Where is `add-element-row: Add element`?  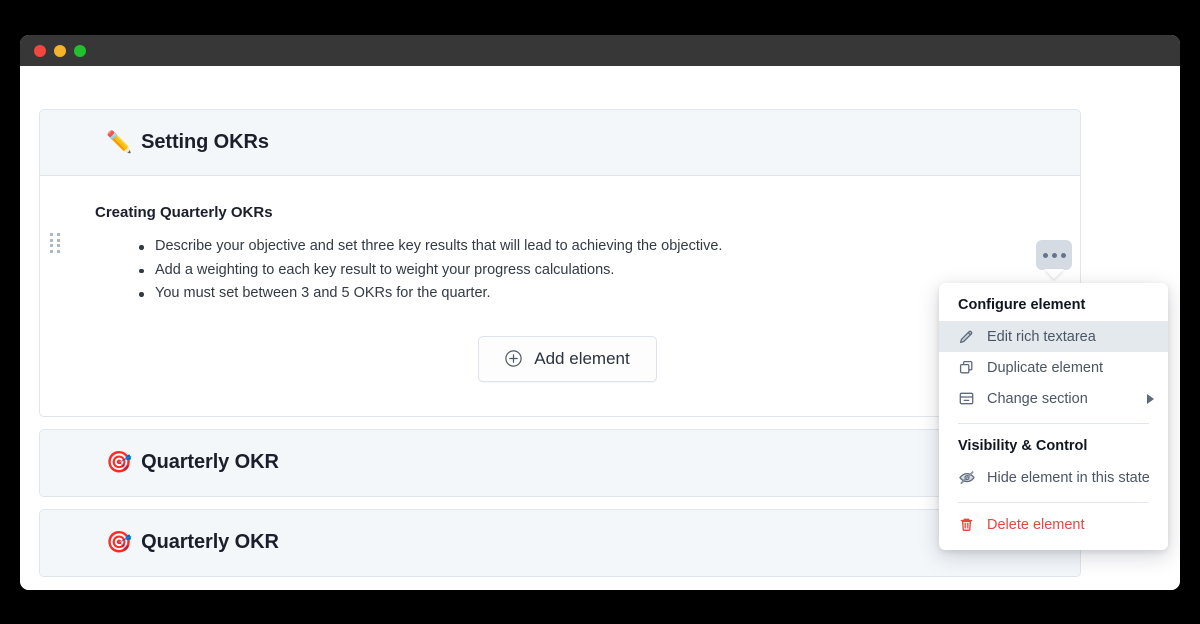
add-element-row: Add element is located at coordinates (567, 358).